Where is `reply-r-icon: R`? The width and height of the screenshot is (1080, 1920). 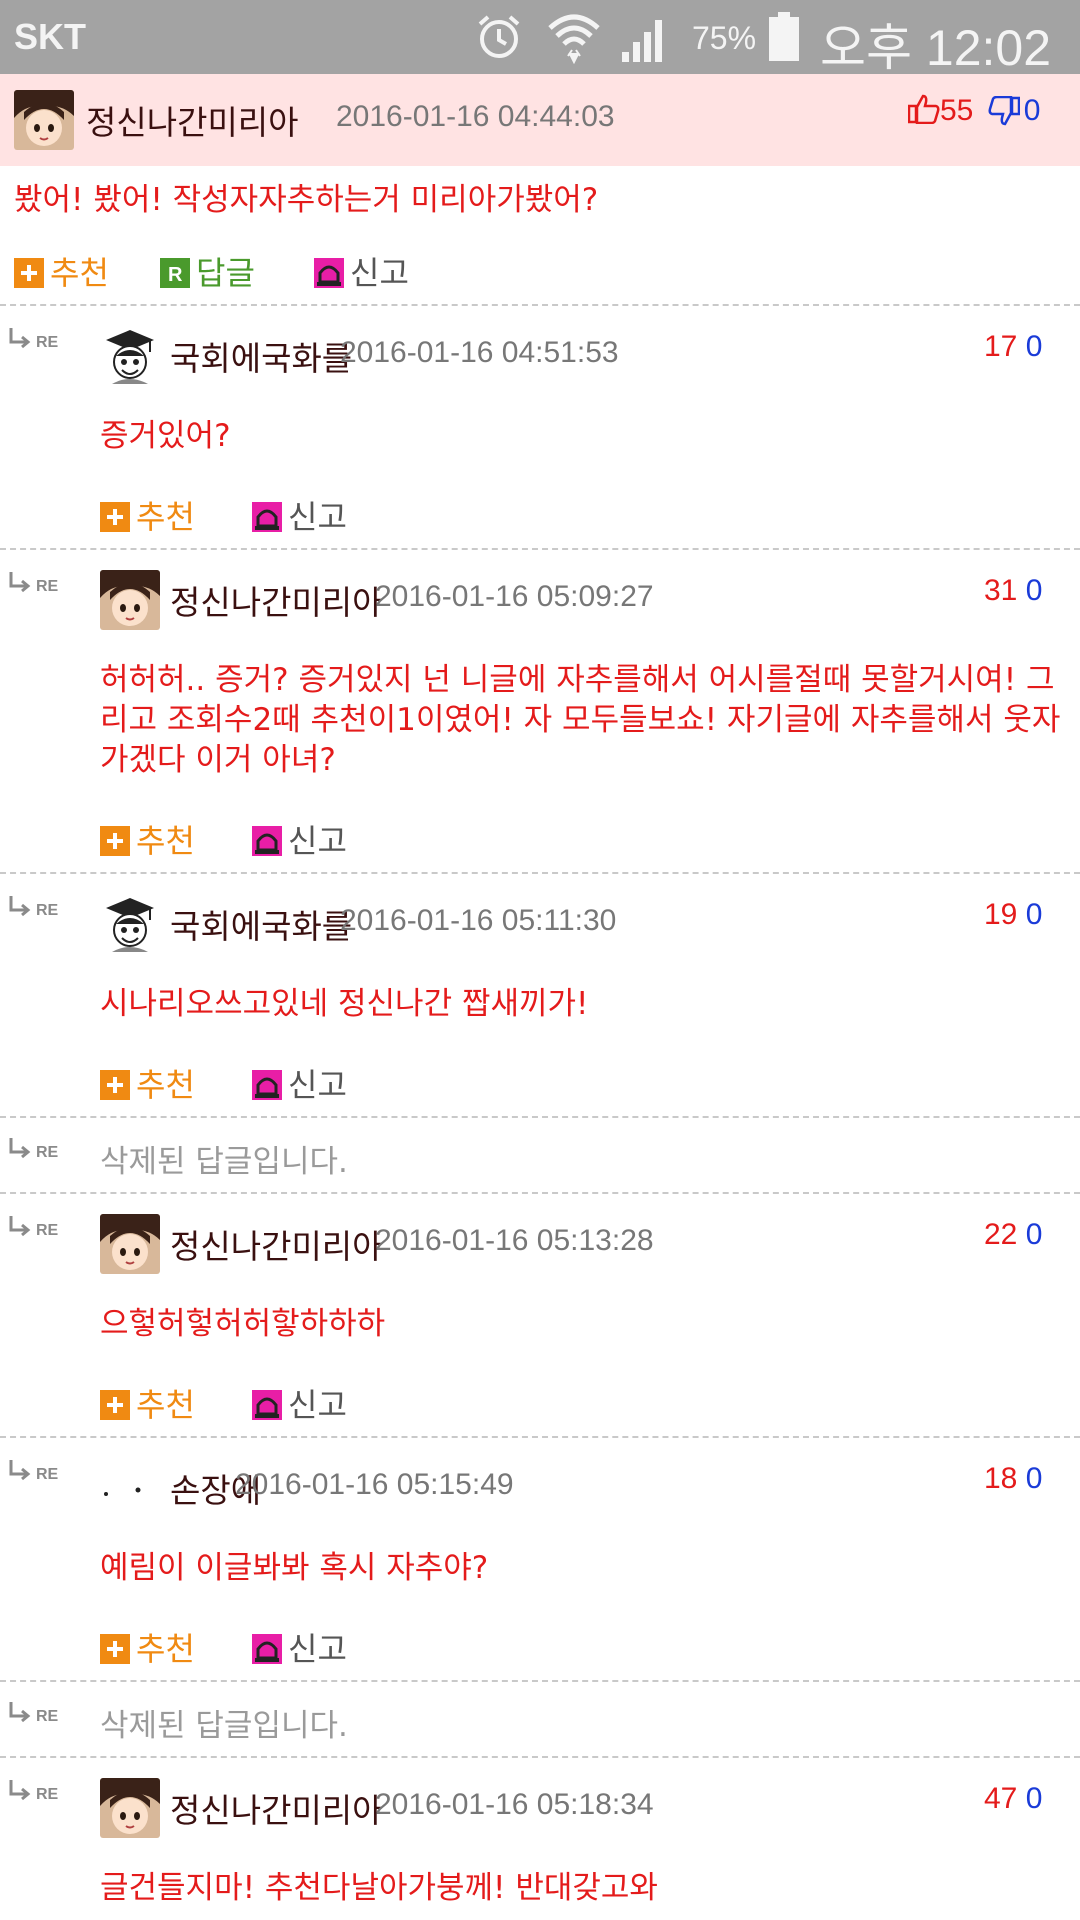
reply-r-icon: R is located at coordinates (175, 273).